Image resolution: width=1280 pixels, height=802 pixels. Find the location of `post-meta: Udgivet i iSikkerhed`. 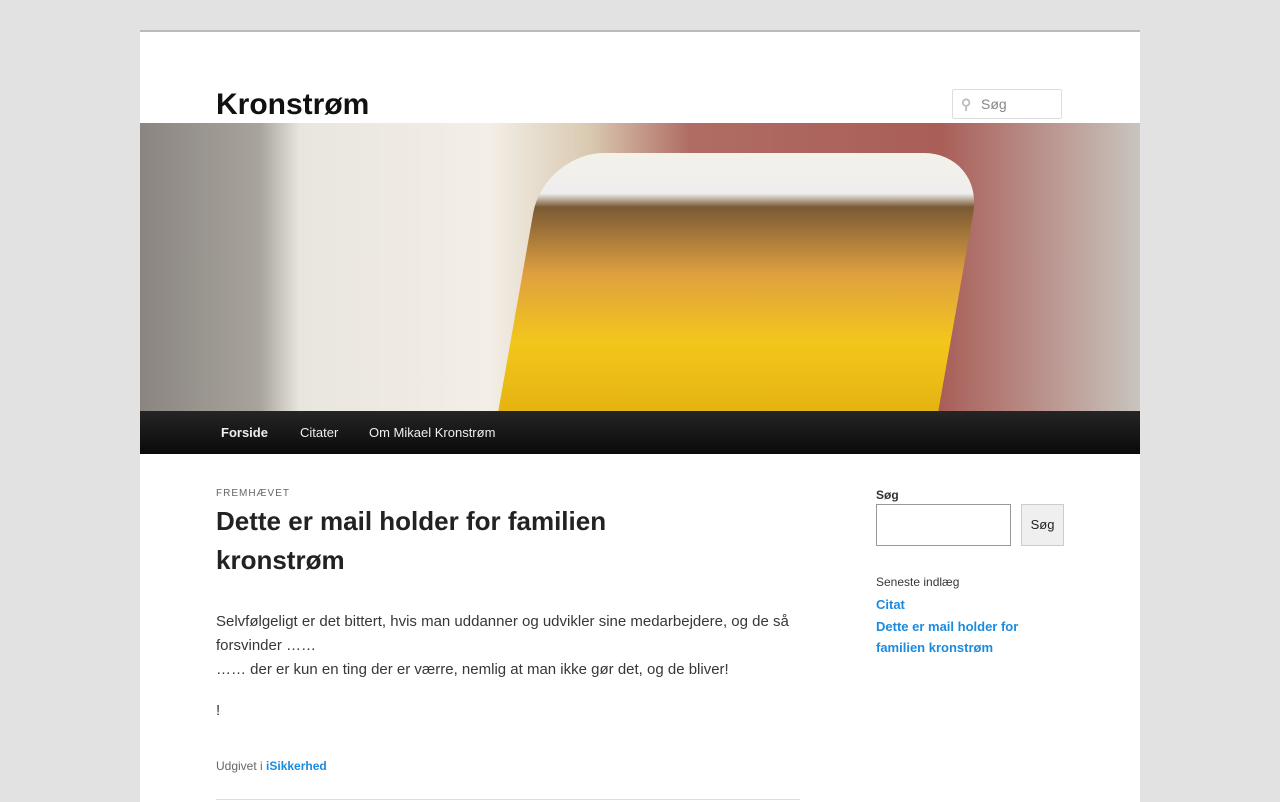

post-meta: Udgivet i iSikkerhed is located at coordinates (271, 766).